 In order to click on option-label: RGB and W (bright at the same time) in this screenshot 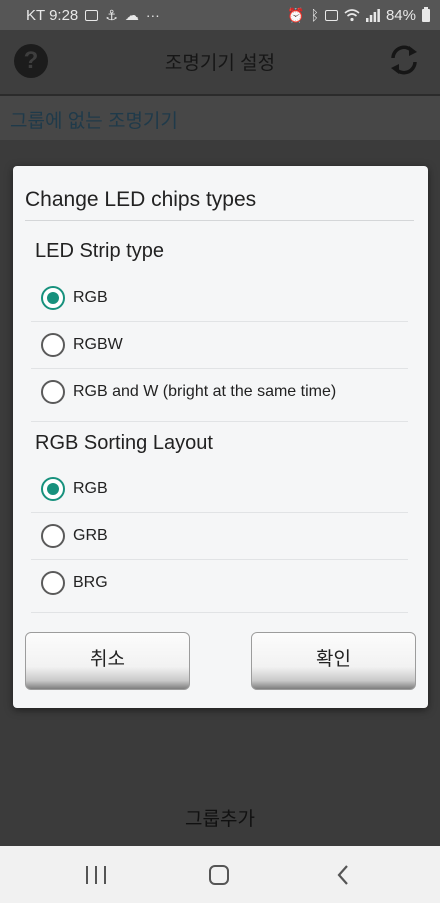, I will do `click(205, 391)`.